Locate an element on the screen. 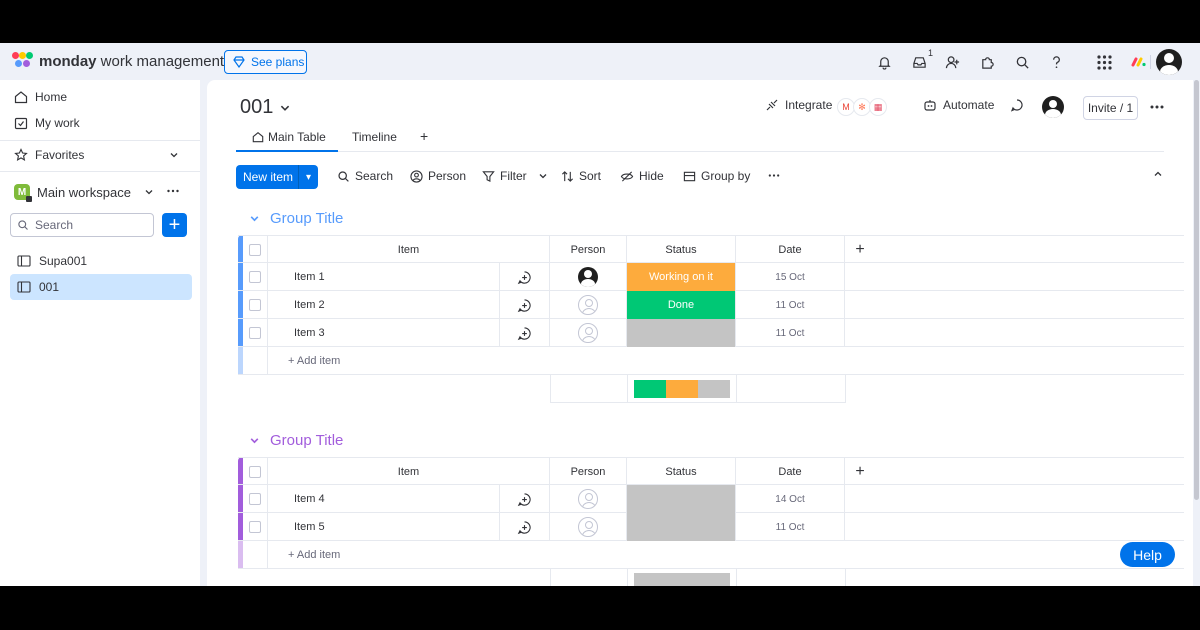 The height and width of the screenshot is (630, 1200). new-item-button: New item ▾ is located at coordinates (277, 177).